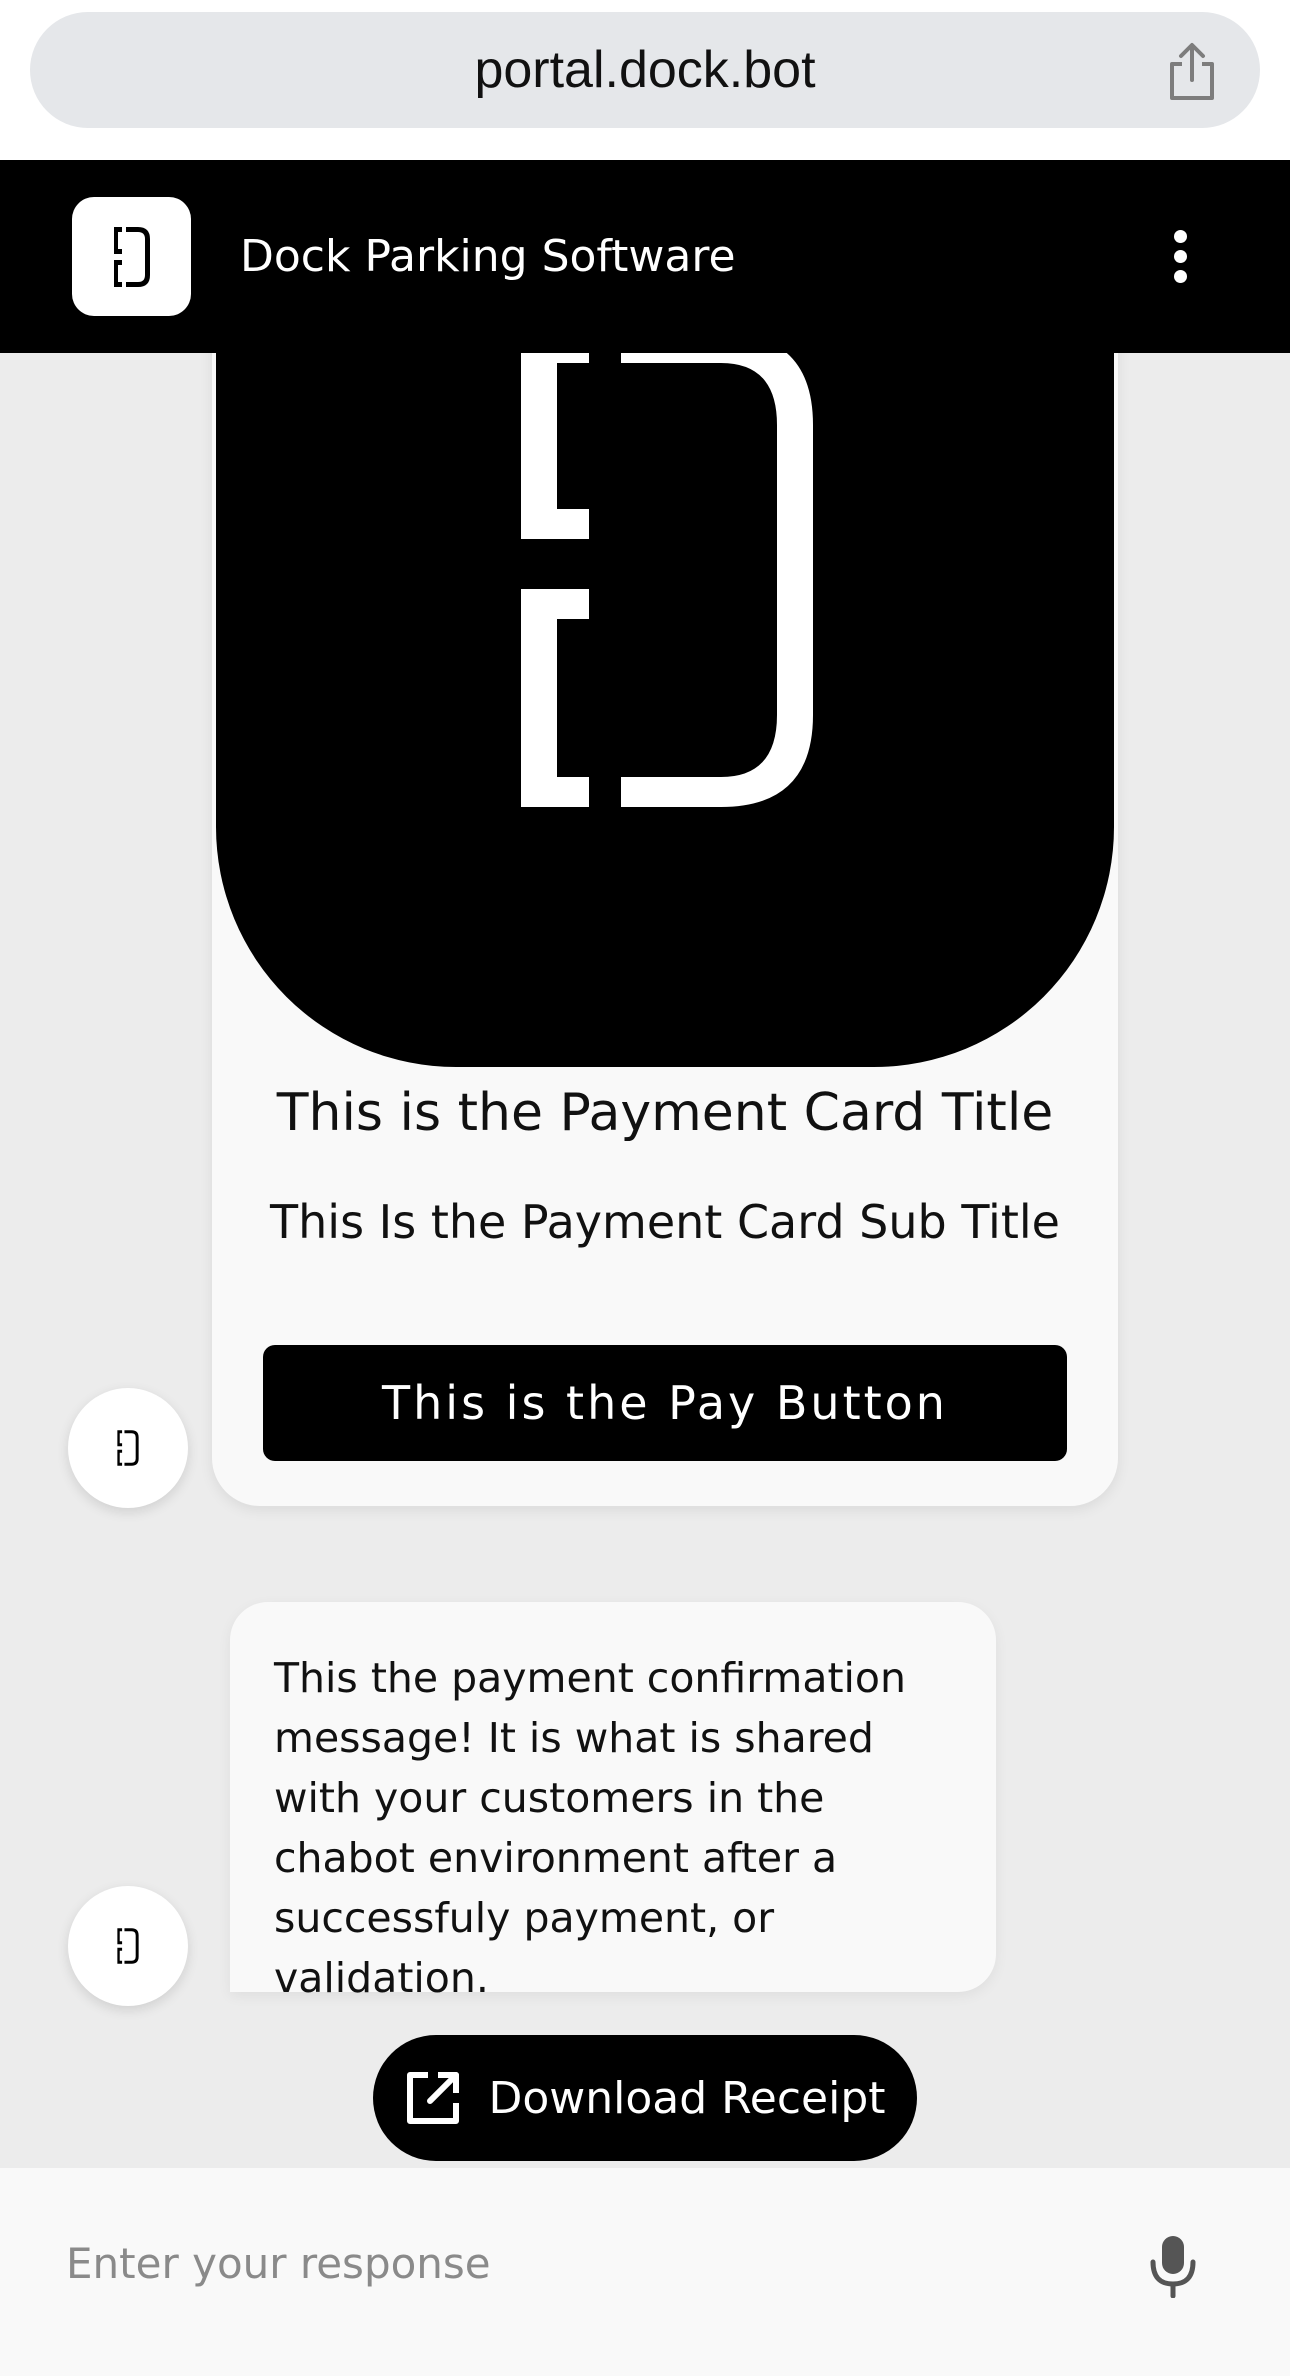 Image resolution: width=1290 pixels, height=2376 pixels. Describe the element at coordinates (1173, 2266) in the screenshot. I see `microphone-icon` at that location.